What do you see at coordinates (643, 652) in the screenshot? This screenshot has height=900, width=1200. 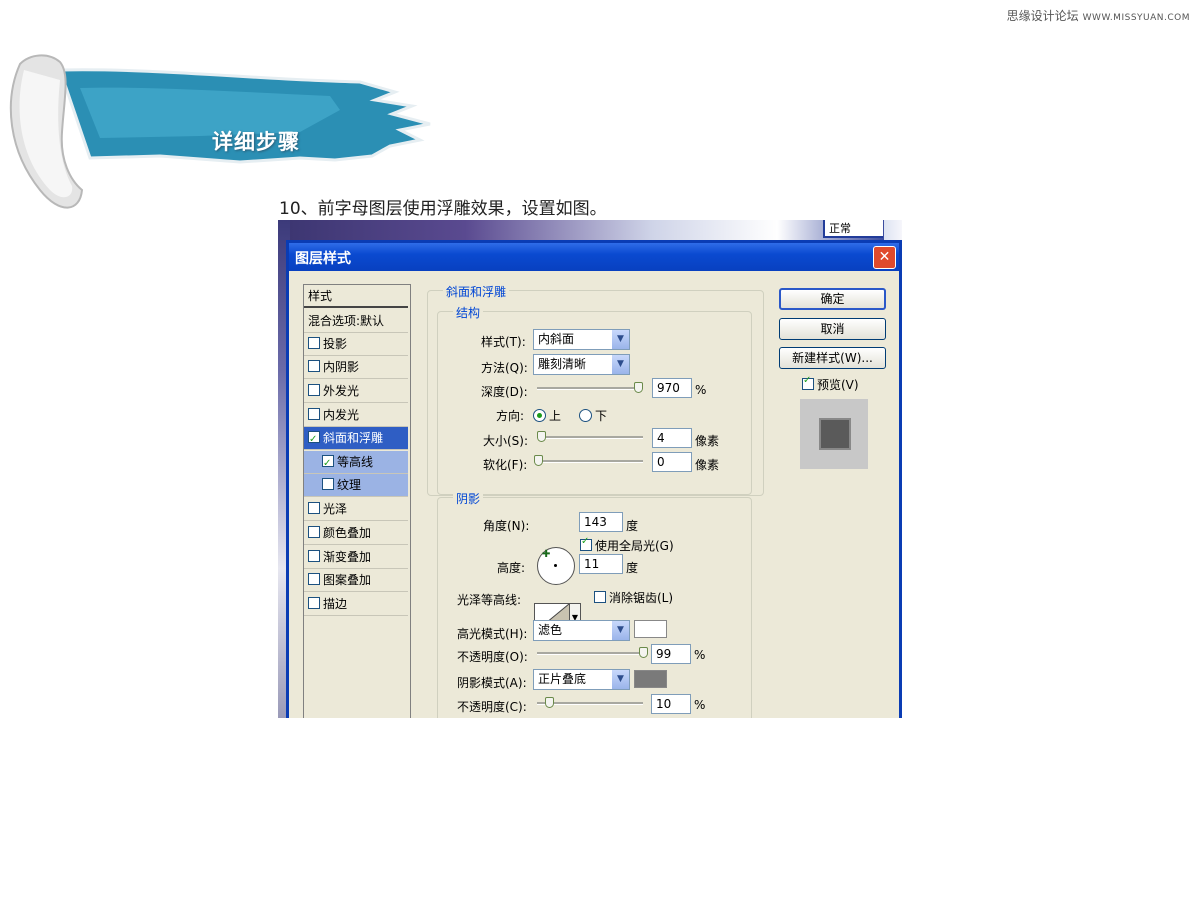 I see `highlight-opacity-thumb` at bounding box center [643, 652].